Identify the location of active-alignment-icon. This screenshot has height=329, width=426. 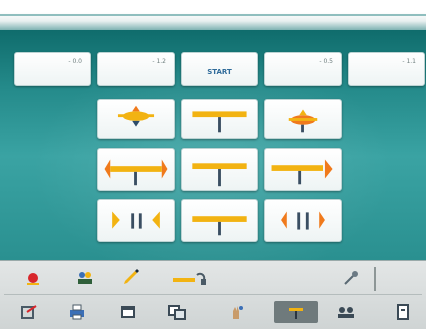
(296, 313).